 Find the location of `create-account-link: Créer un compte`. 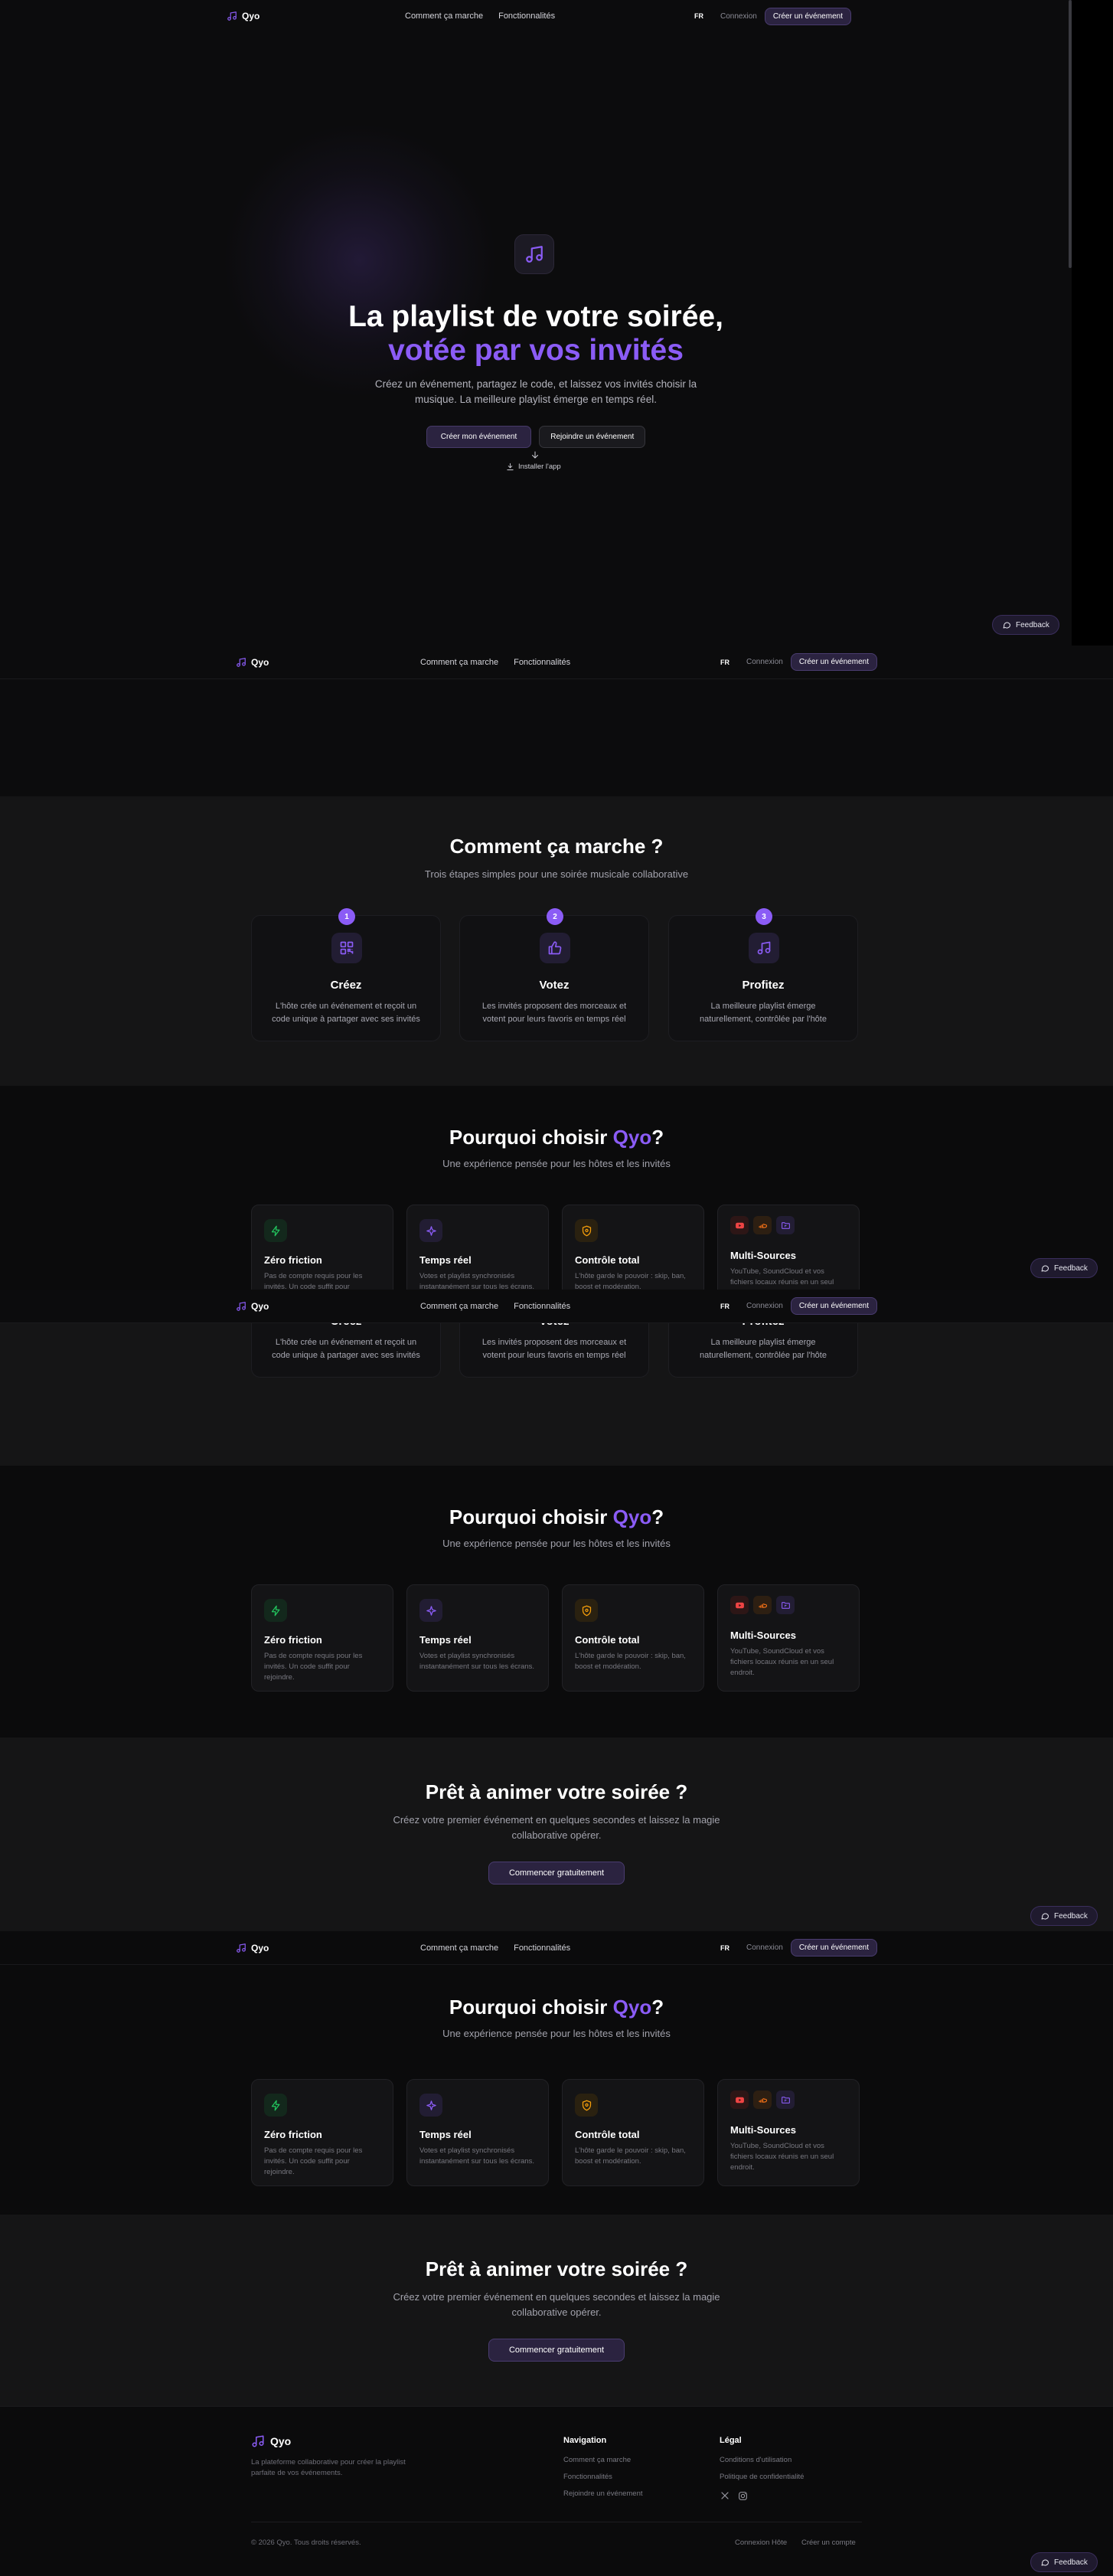

create-account-link: Créer un compte is located at coordinates (828, 2542).